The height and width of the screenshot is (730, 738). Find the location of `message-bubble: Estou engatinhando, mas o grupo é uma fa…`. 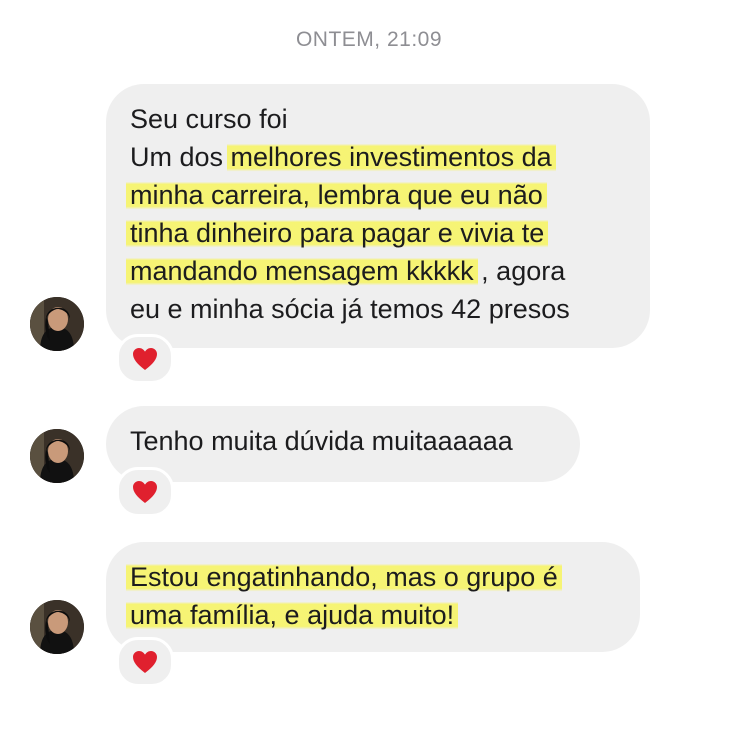

message-bubble: Estou engatinhando, mas o grupo é uma fa… is located at coordinates (373, 597).